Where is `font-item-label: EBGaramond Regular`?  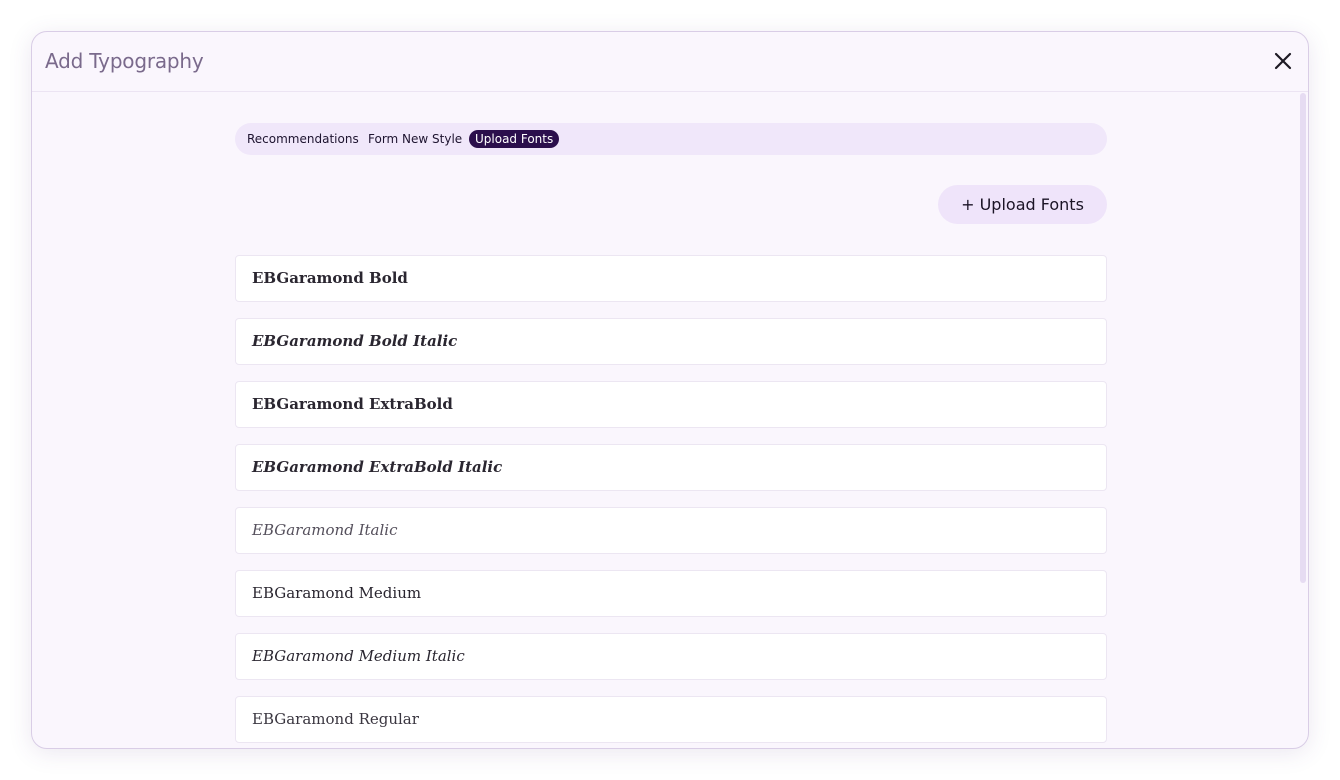 font-item-label: EBGaramond Regular is located at coordinates (335, 719).